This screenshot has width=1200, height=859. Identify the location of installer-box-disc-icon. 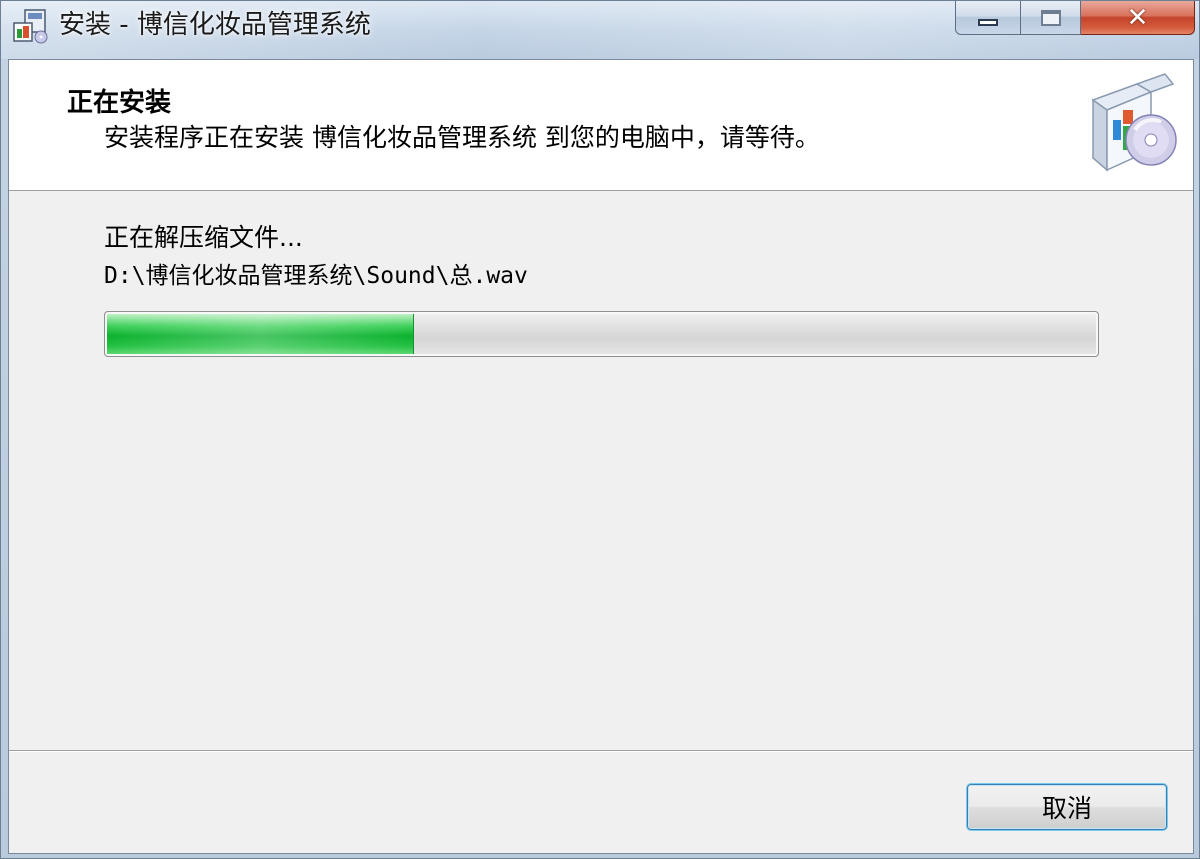
(1134, 122).